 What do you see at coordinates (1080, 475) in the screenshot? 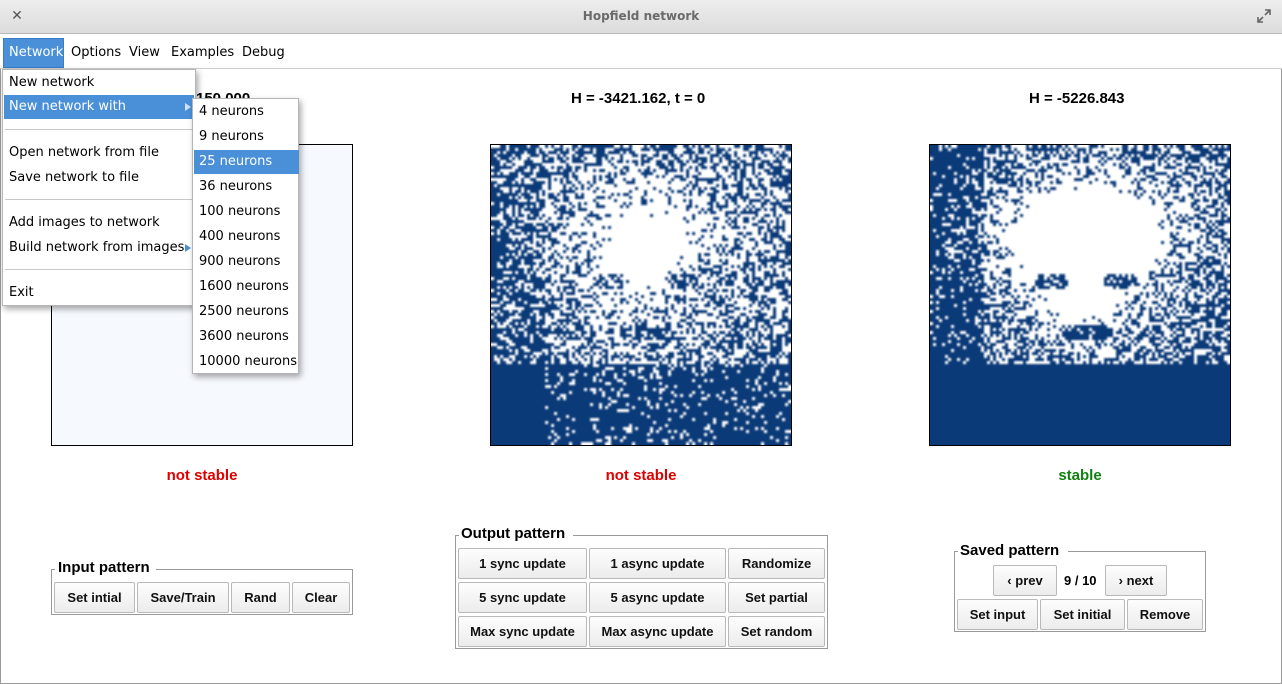
I see `saved-status: stable` at bounding box center [1080, 475].